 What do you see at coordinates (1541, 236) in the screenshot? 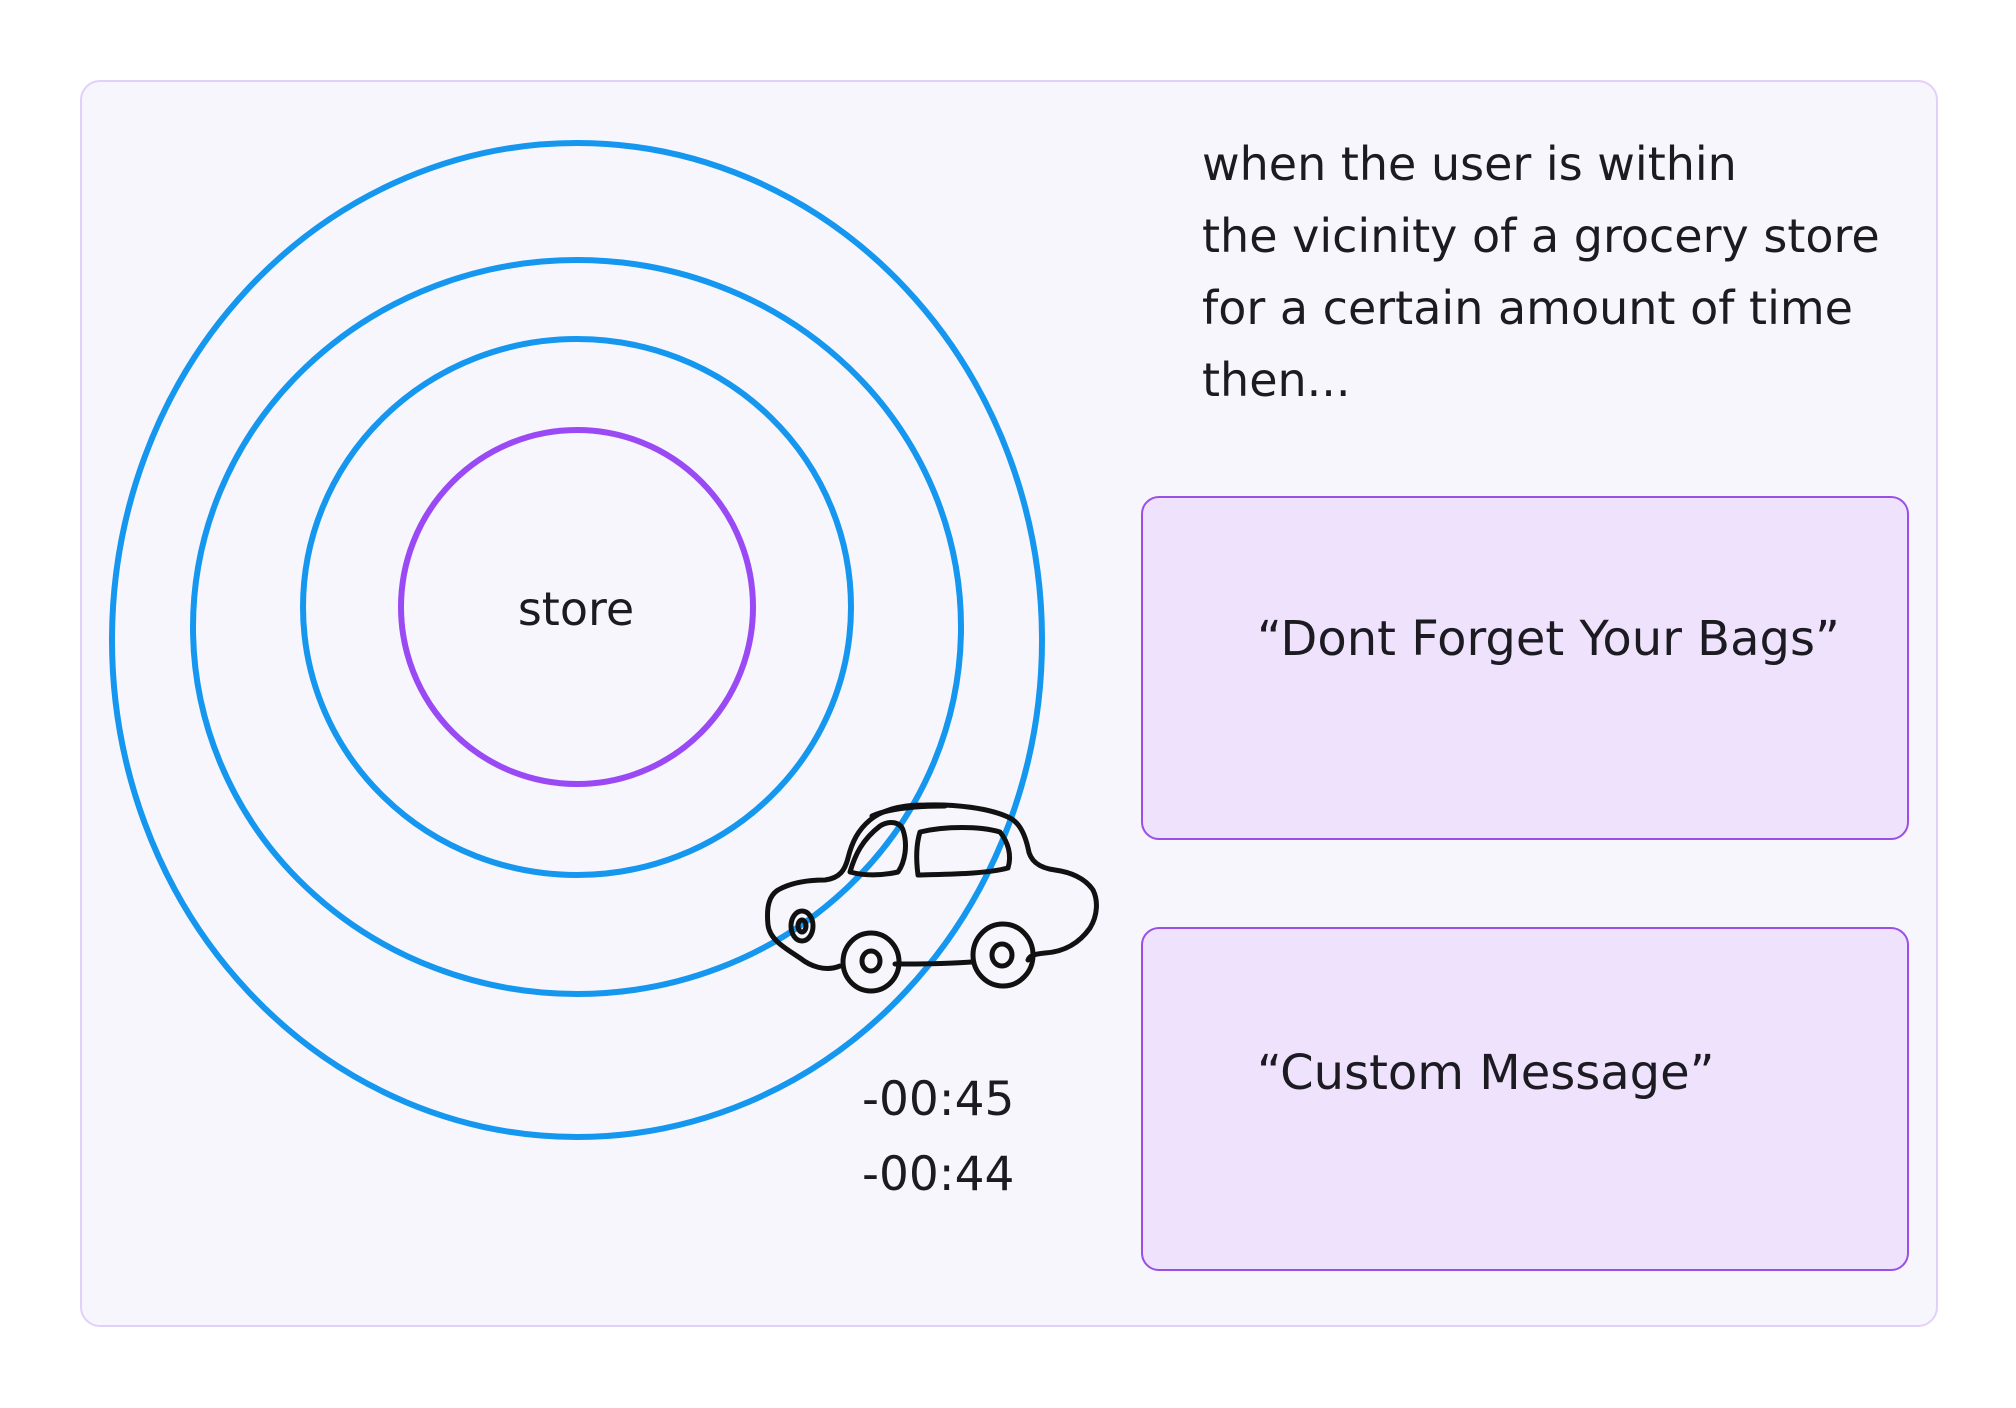
I see `condition-line: the vicinity of a grocery store` at bounding box center [1541, 236].